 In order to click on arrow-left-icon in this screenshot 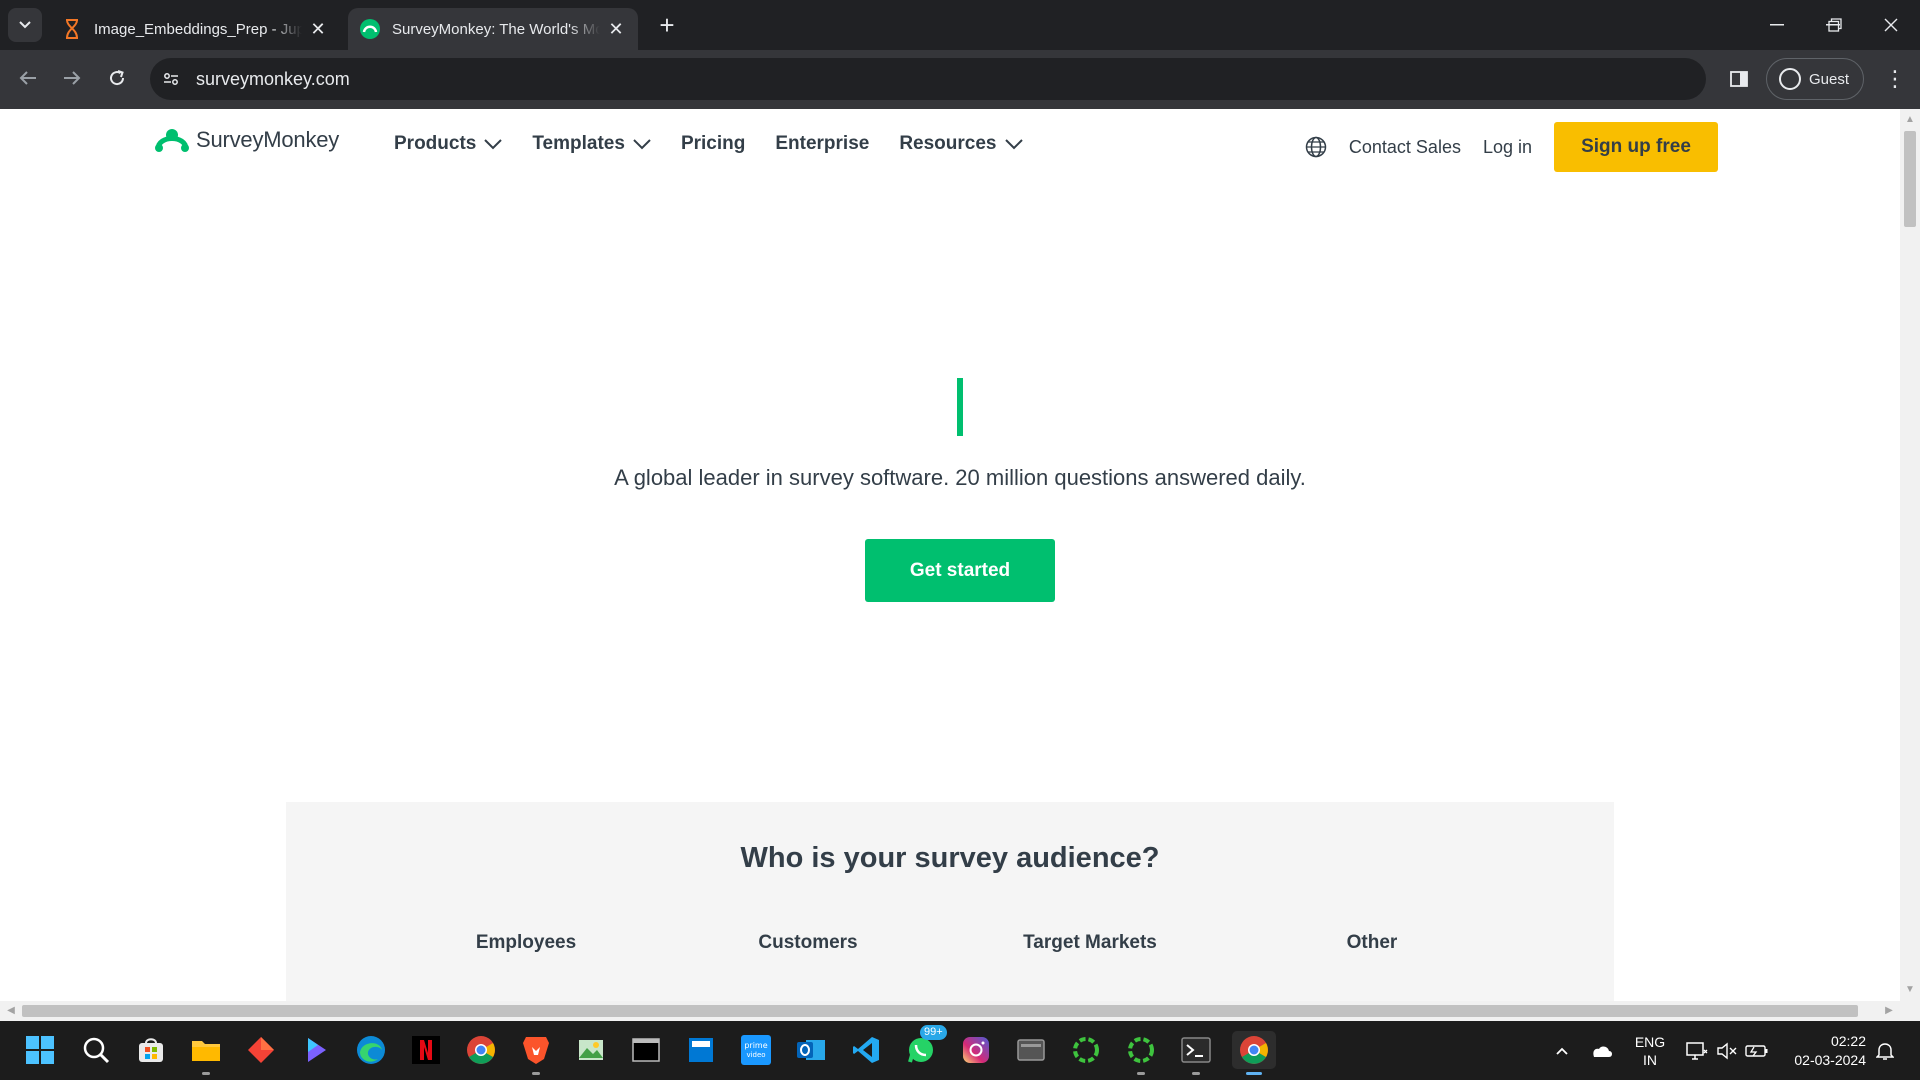, I will do `click(27, 78)`.